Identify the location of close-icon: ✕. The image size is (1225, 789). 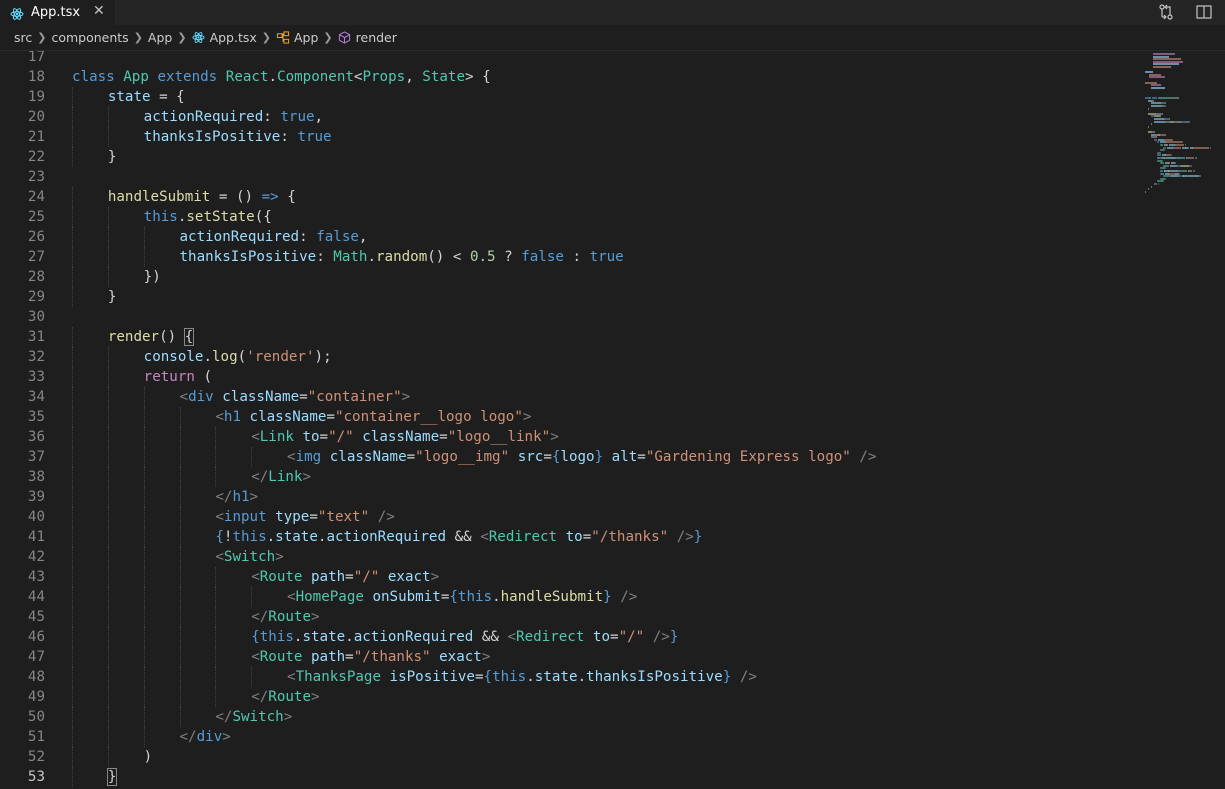
(99, 11).